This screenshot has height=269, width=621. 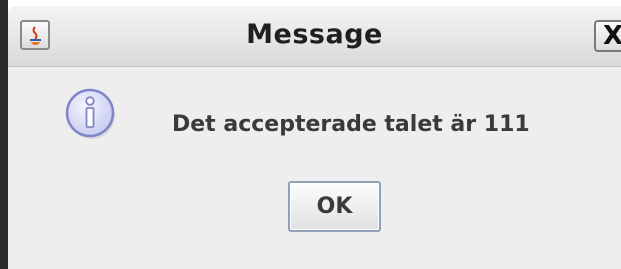 I want to click on window-title: Message, so click(x=314, y=34).